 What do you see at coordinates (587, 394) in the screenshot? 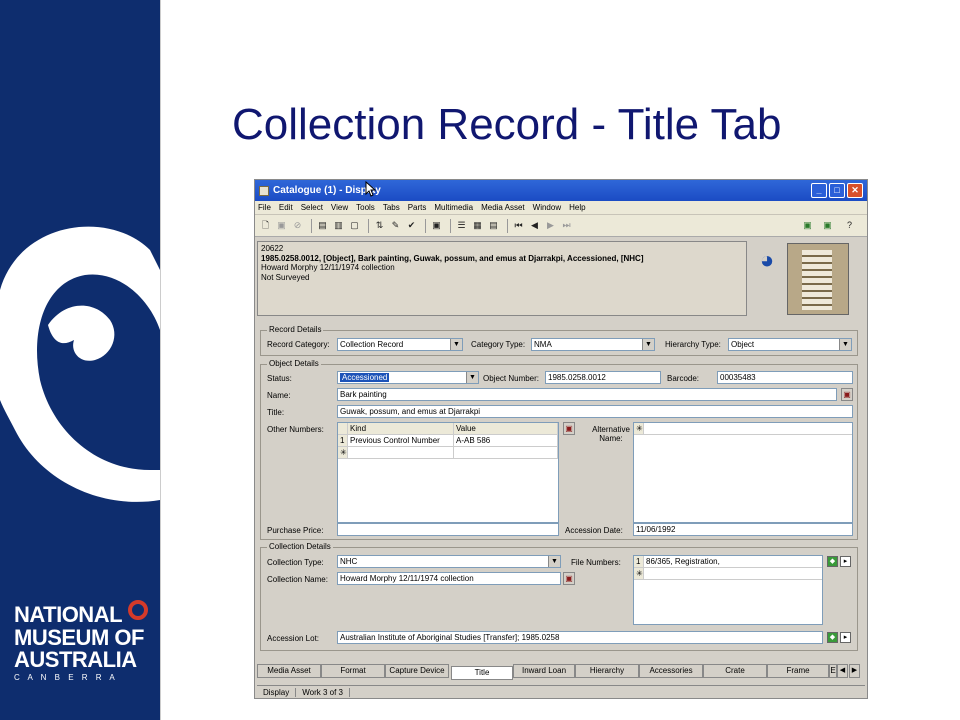
I see `name-field: Bark painting` at bounding box center [587, 394].